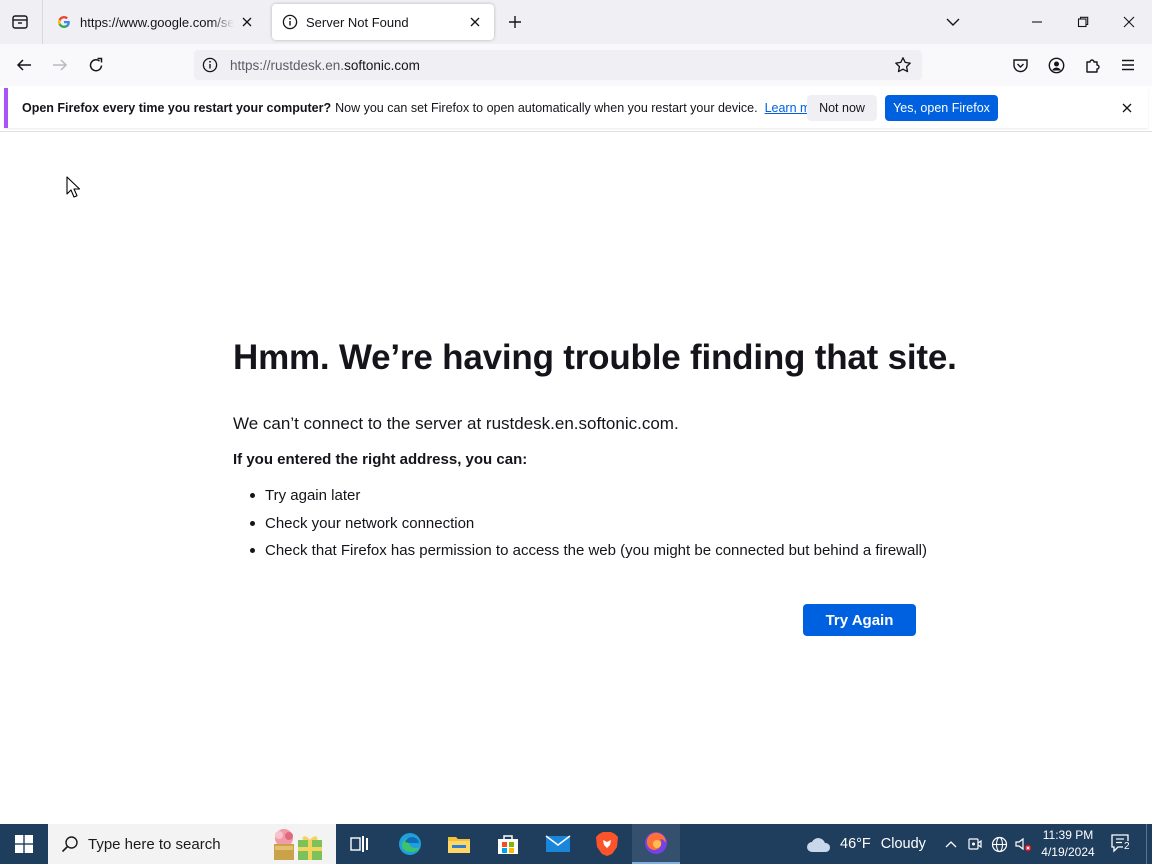 Image resolution: width=1152 pixels, height=864 pixels. What do you see at coordinates (819, 845) in the screenshot?
I see `cloud-icon` at bounding box center [819, 845].